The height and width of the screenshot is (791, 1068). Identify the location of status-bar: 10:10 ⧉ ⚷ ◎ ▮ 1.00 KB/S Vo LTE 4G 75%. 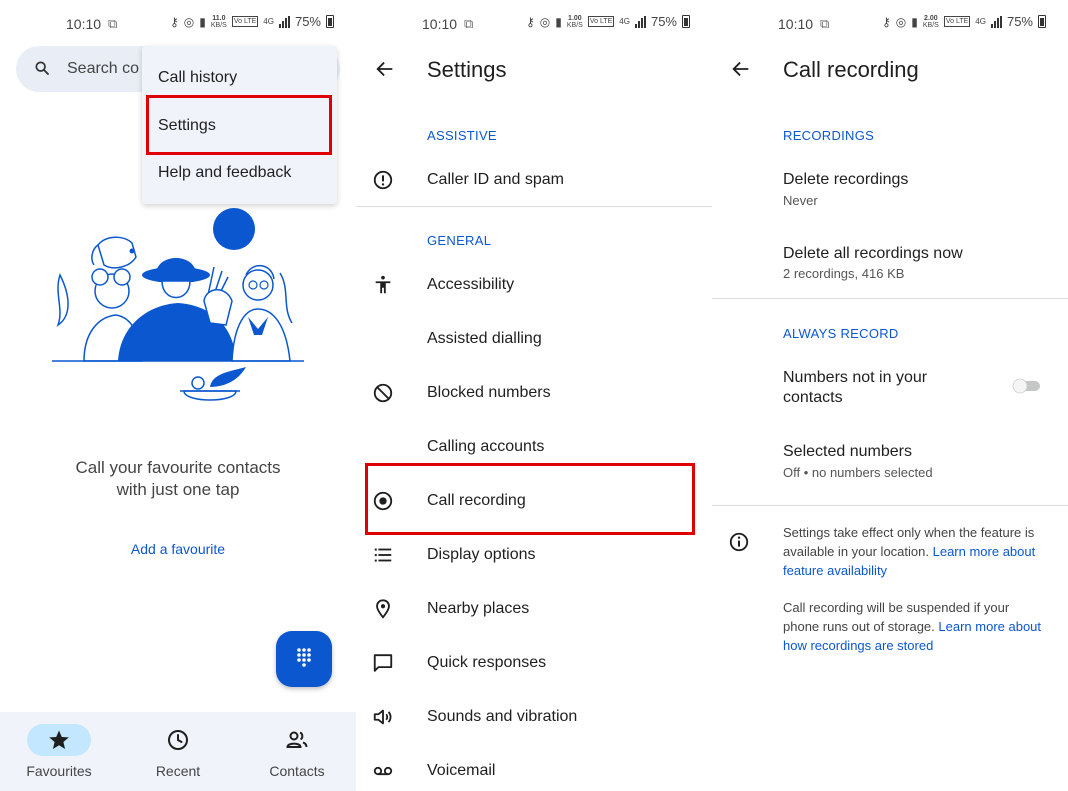
(534, 23).